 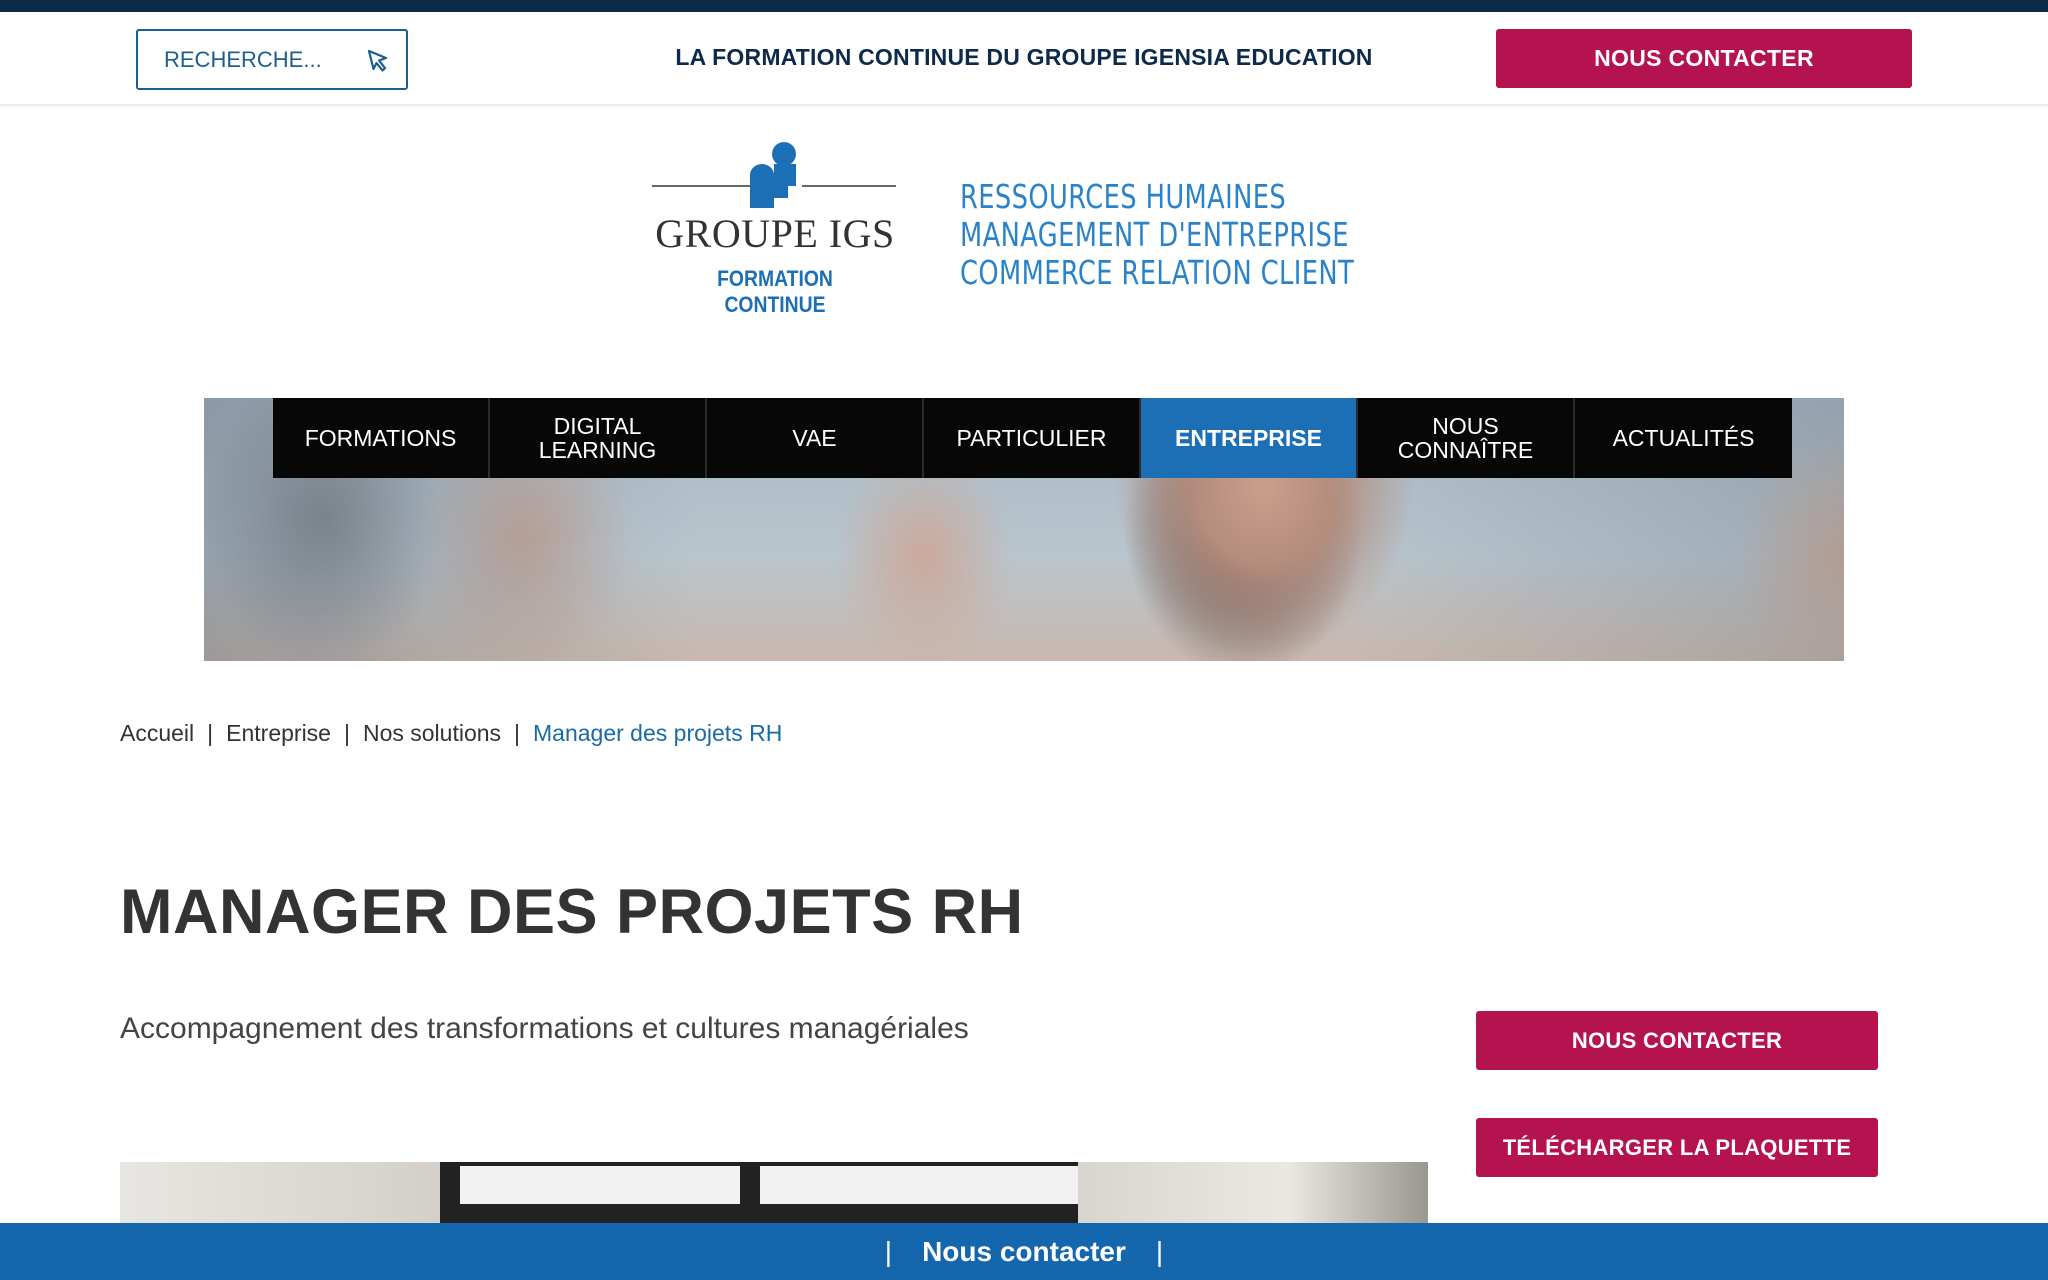 What do you see at coordinates (1249, 438) in the screenshot?
I see `nav-item-entreprise: ENTREPRISE` at bounding box center [1249, 438].